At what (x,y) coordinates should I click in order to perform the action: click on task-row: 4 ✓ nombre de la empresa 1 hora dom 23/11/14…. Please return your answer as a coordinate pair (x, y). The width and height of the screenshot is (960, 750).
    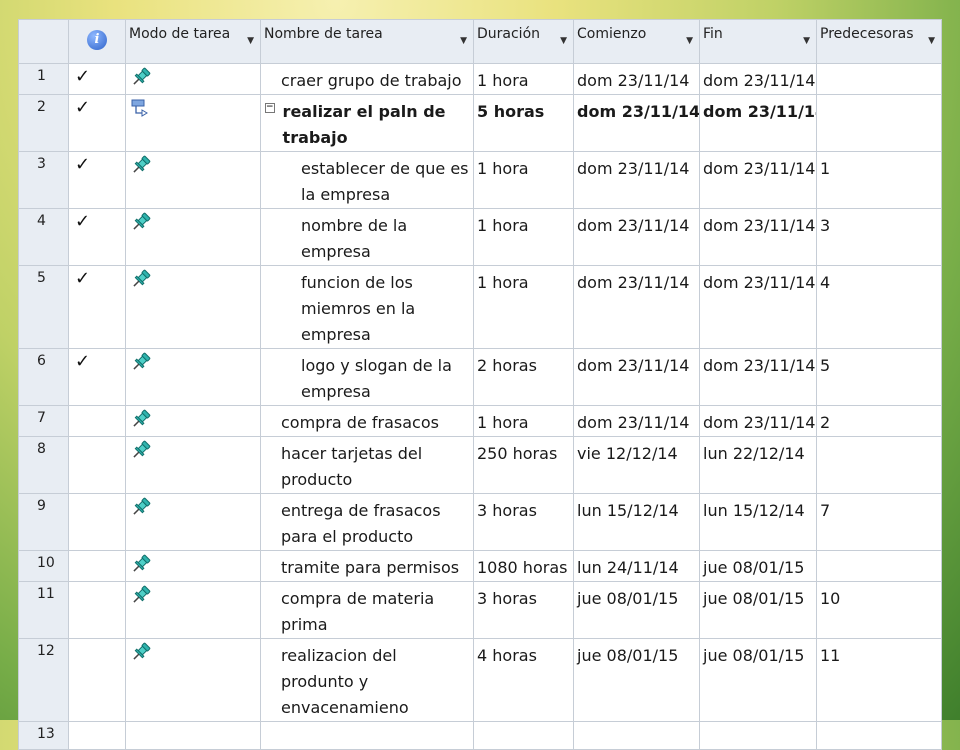
    Looking at the image, I should click on (480, 237).